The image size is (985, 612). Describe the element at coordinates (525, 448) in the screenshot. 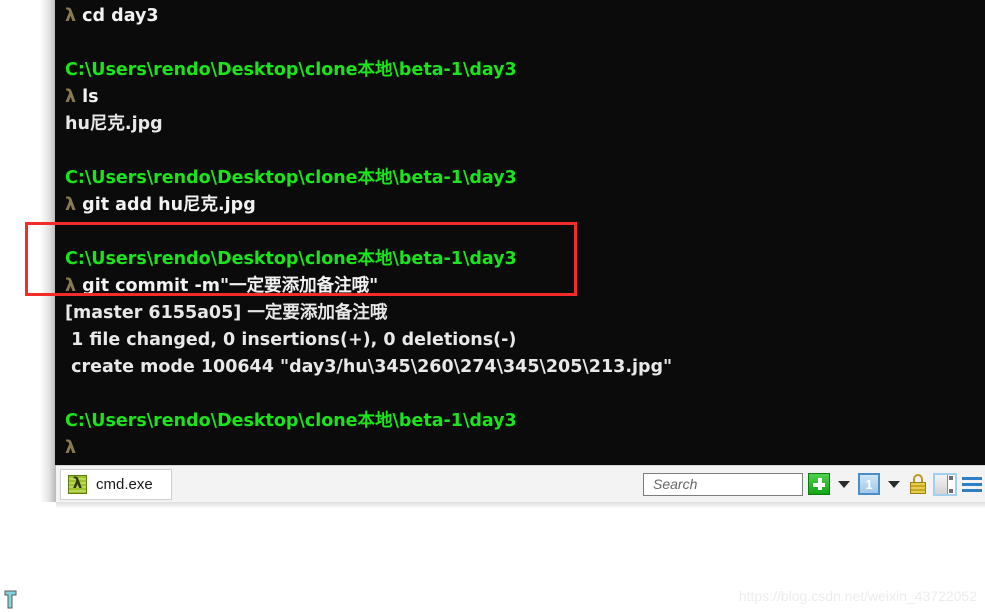

I see `console-line-command: λ` at that location.